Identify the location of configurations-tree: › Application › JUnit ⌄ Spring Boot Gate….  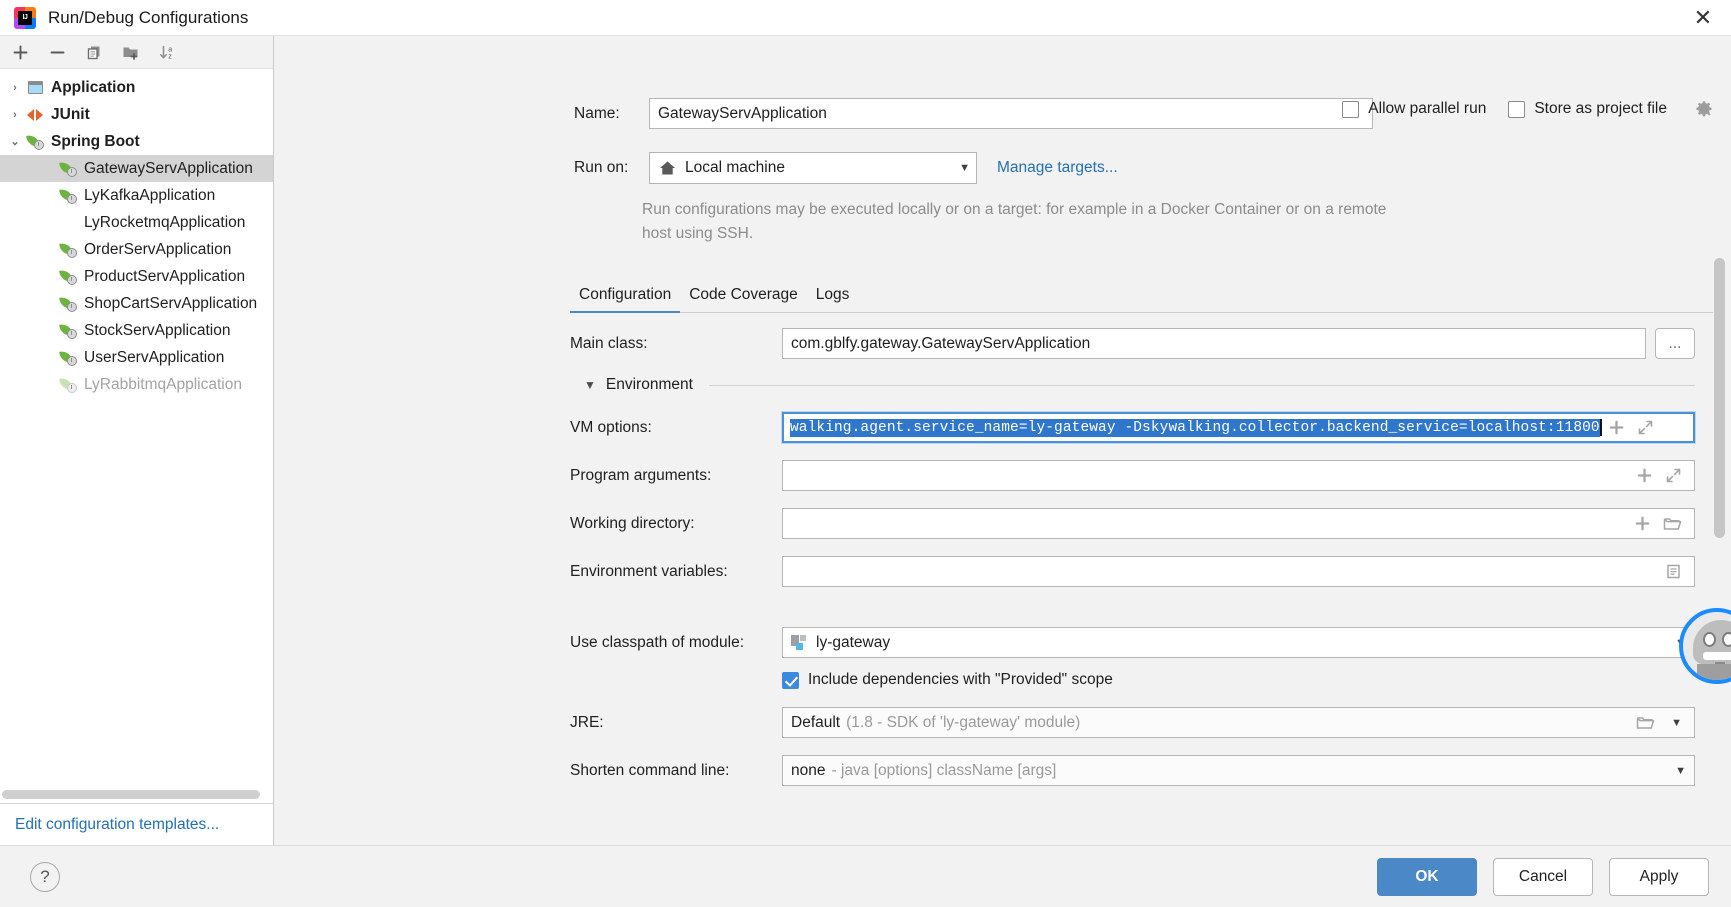
(136, 428).